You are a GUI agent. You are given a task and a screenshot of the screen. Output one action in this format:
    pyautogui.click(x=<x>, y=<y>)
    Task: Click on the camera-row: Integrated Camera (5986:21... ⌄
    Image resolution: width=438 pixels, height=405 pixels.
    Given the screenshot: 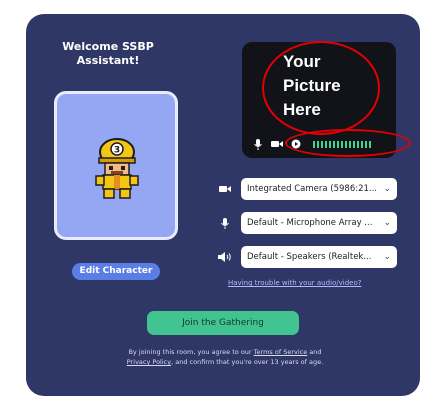 What is the action you would take?
    pyautogui.click(x=307, y=189)
    